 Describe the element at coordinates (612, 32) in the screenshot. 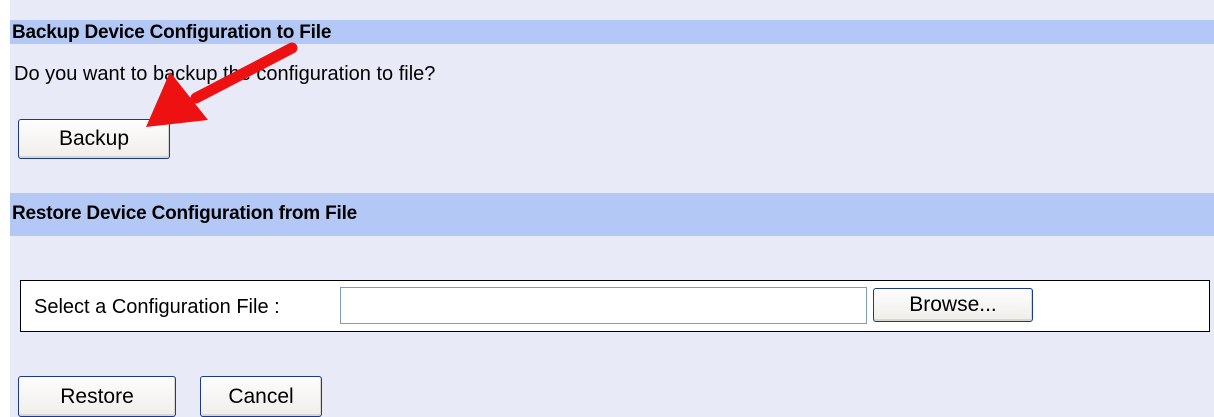

I see `backup-section-header: Backup Device Configuration to File` at that location.